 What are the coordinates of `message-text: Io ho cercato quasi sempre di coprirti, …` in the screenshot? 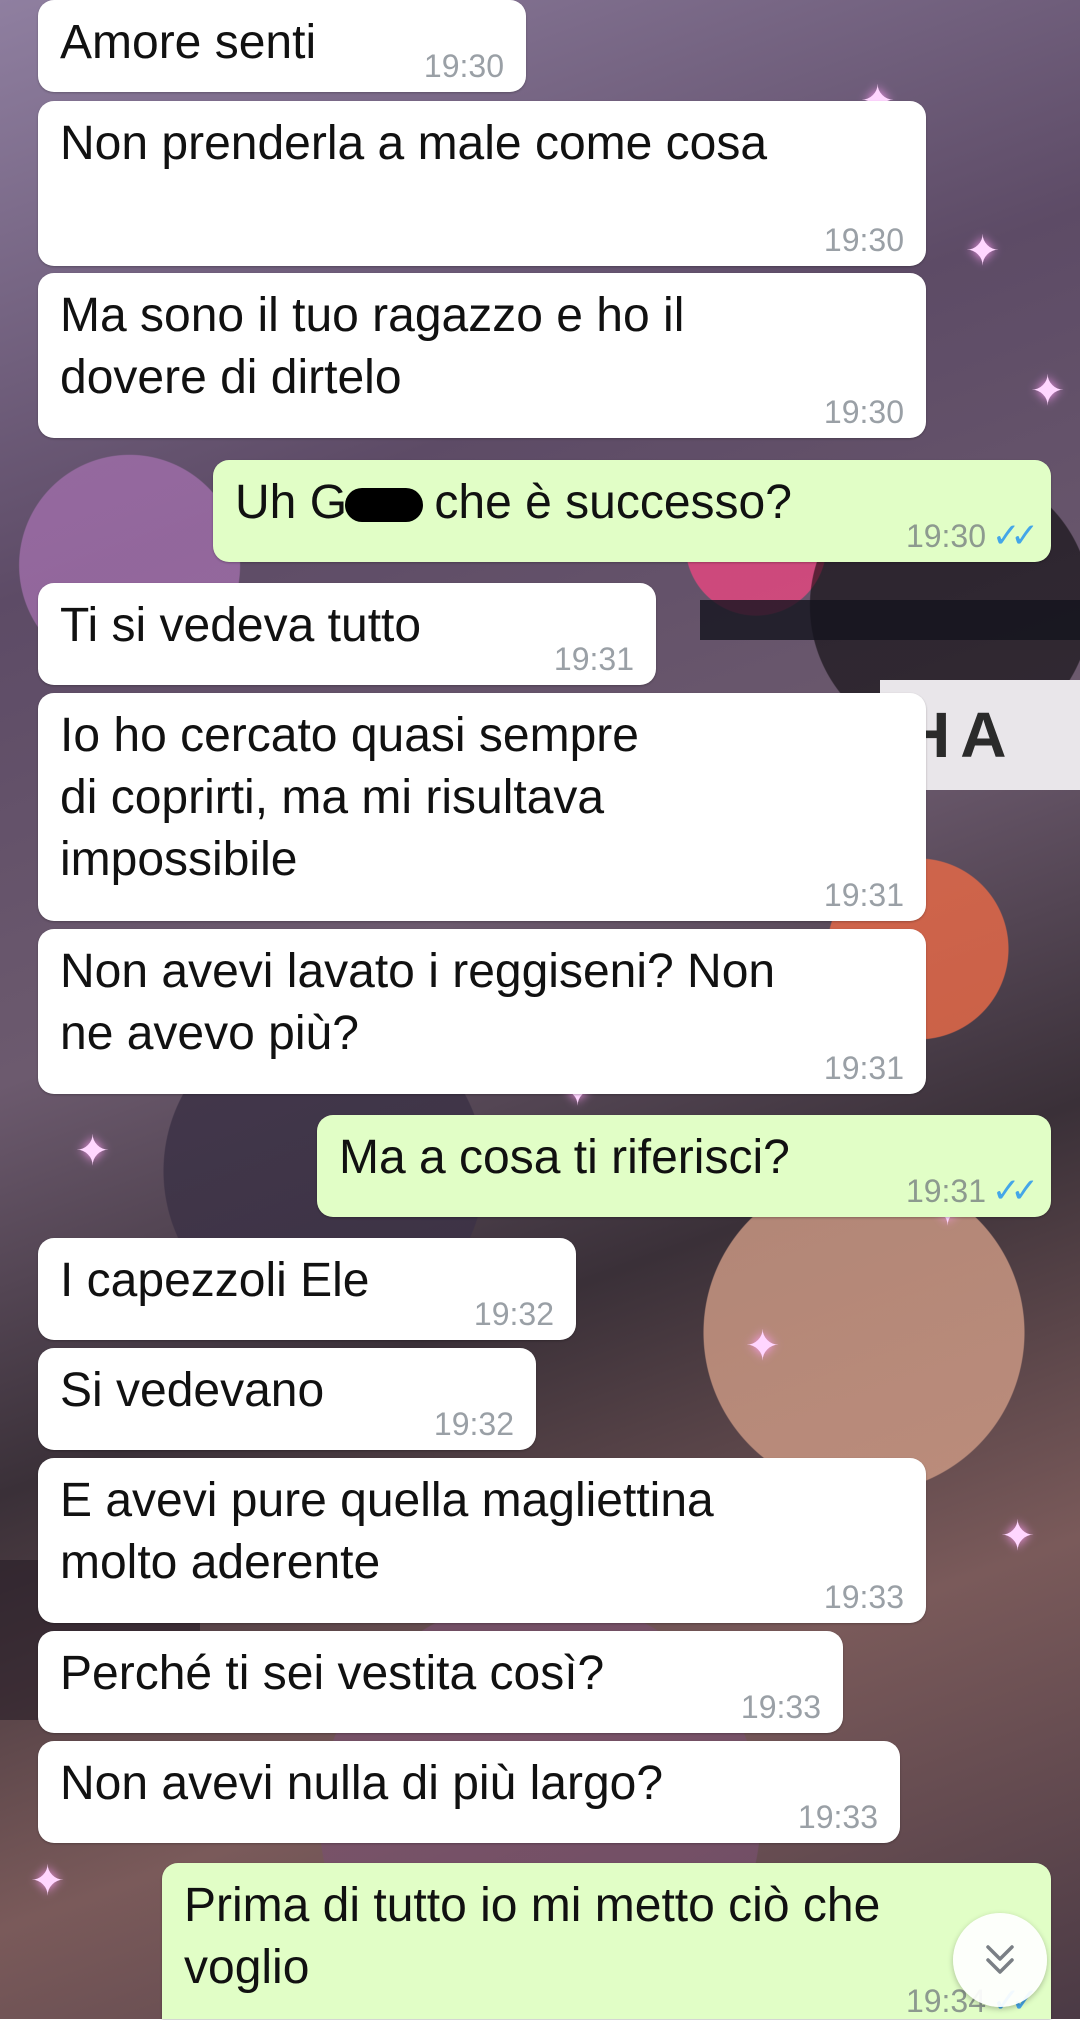 It's located at (349, 797).